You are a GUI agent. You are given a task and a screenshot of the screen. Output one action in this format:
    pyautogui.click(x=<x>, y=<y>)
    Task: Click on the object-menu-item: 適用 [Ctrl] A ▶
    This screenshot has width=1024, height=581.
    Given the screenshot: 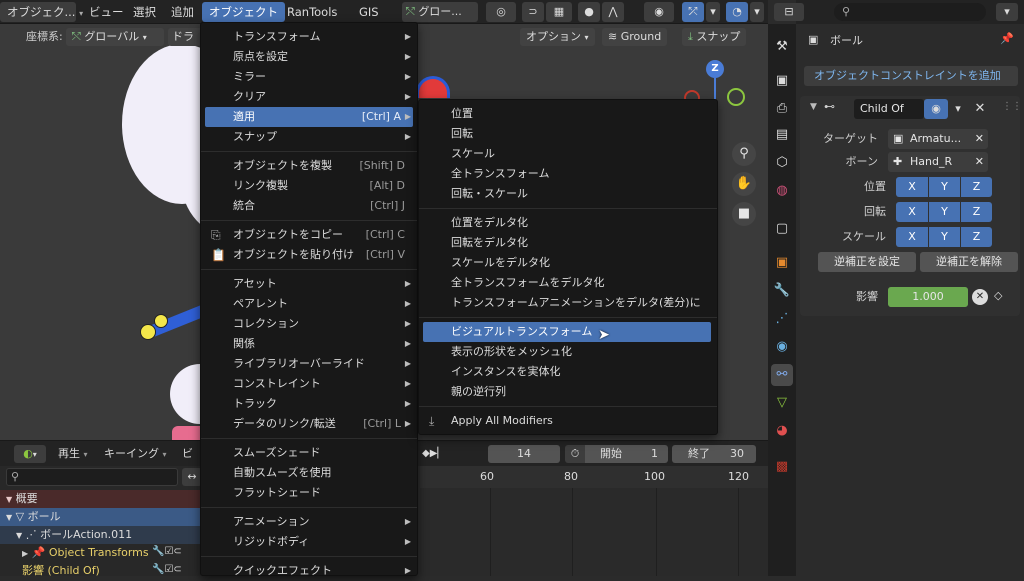 What is the action you would take?
    pyautogui.click(x=309, y=117)
    